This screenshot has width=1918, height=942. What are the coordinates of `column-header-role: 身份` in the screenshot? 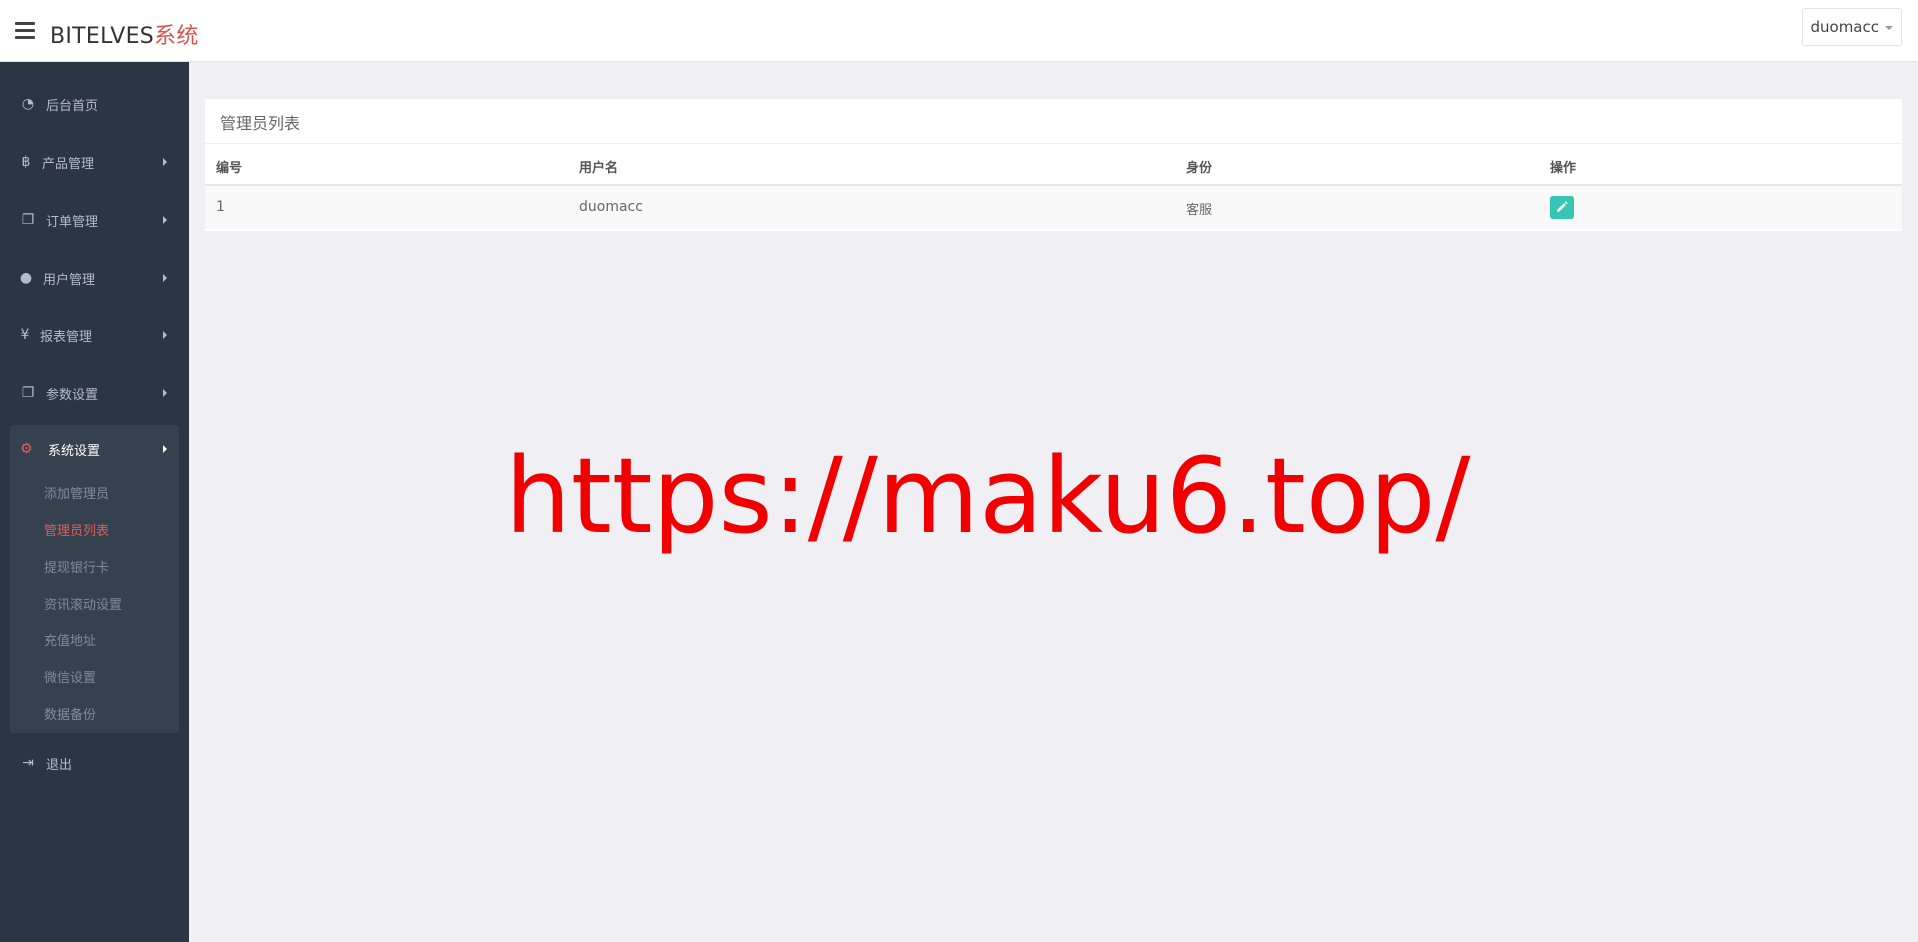 It's located at (1199, 168).